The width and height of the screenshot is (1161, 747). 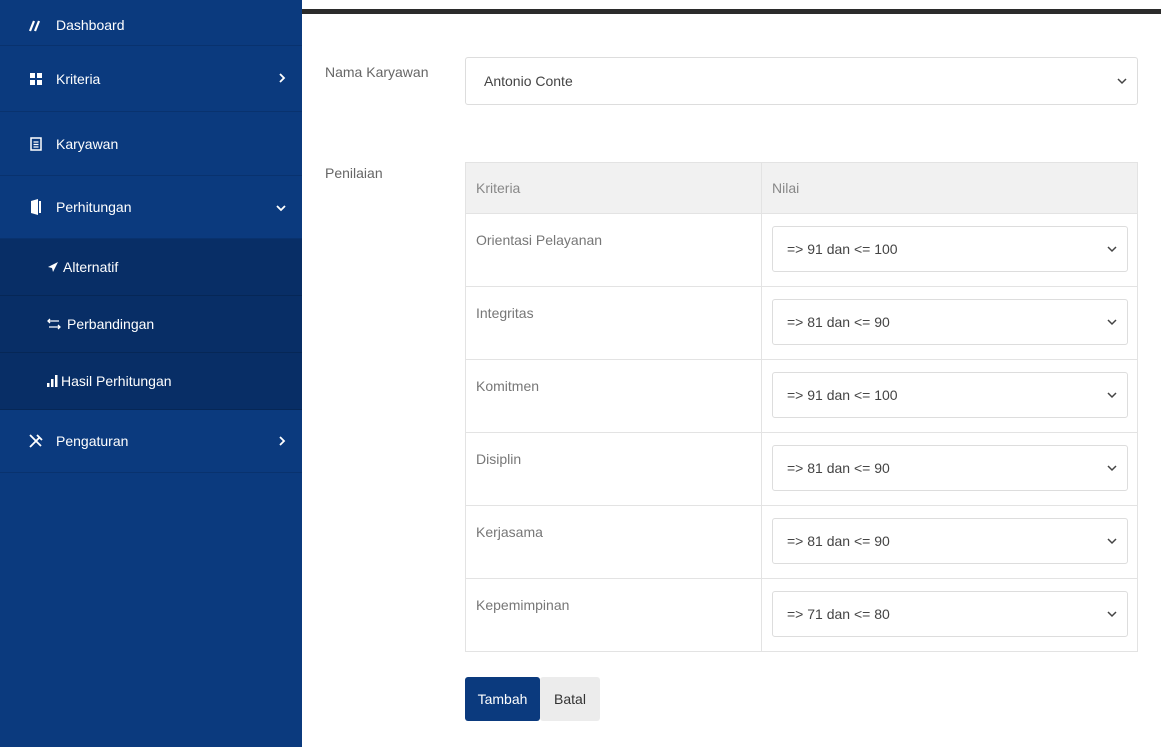 I want to click on table-row: Integritas => 81 dan <= 90, so click(x=801, y=323).